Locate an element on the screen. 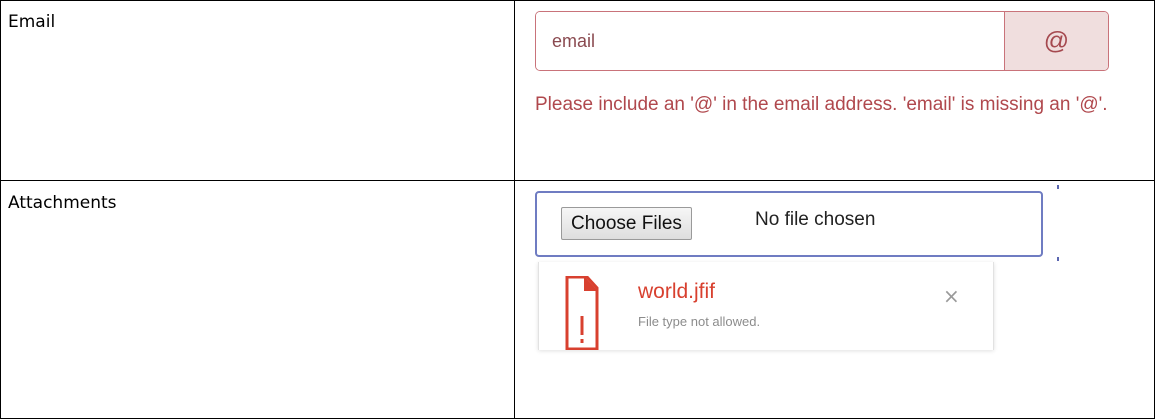  table-column-divider is located at coordinates (514, 209).